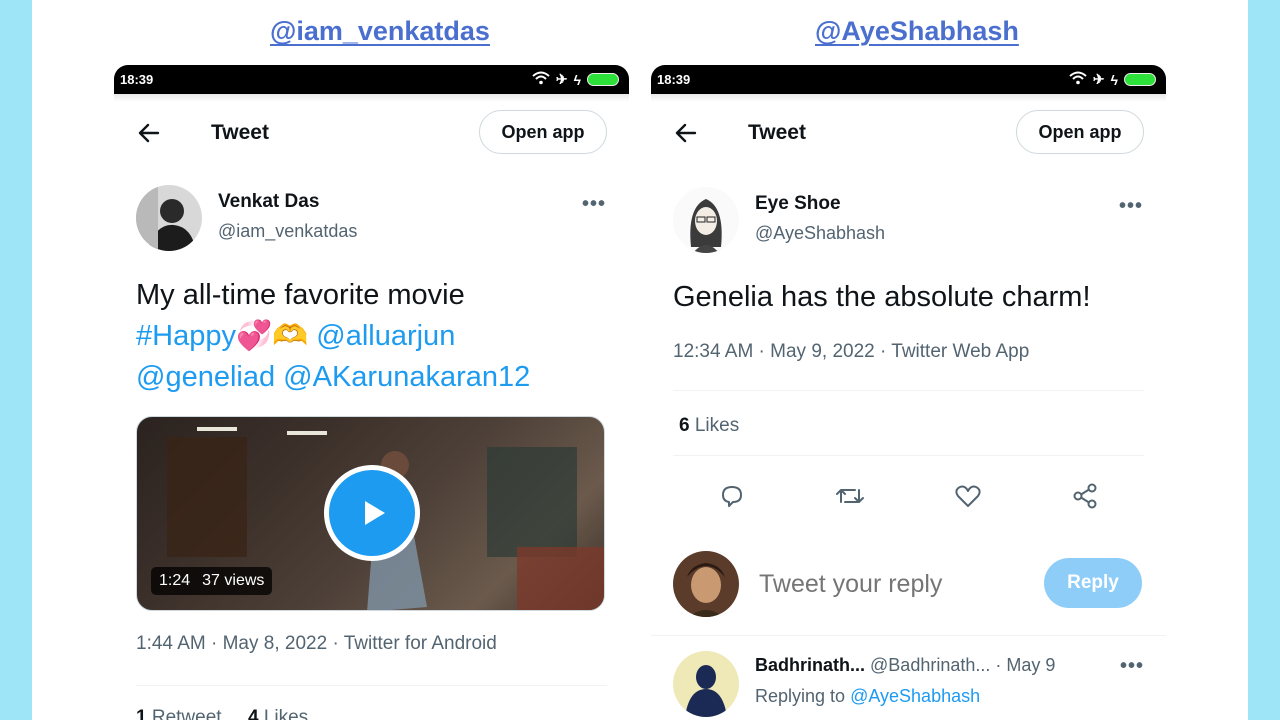 Image resolution: width=1280 pixels, height=720 pixels. Describe the element at coordinates (800, 696) in the screenshot. I see `replying-to-label: Replying to` at that location.